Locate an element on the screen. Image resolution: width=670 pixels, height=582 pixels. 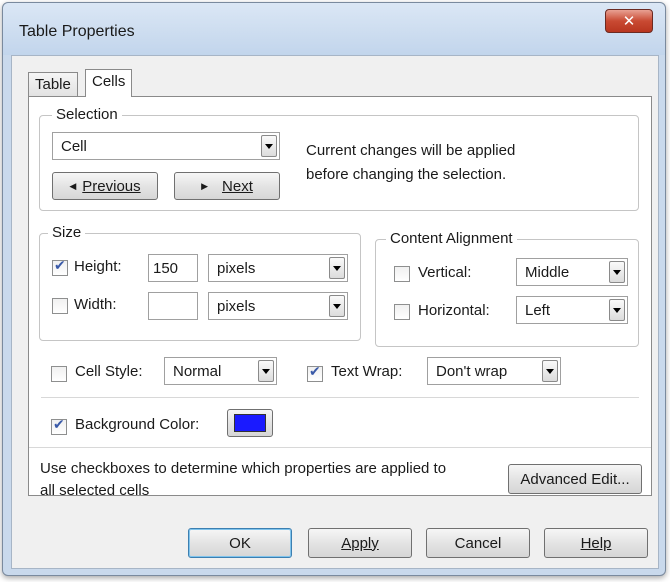
height-label: Height: is located at coordinates (98, 266).